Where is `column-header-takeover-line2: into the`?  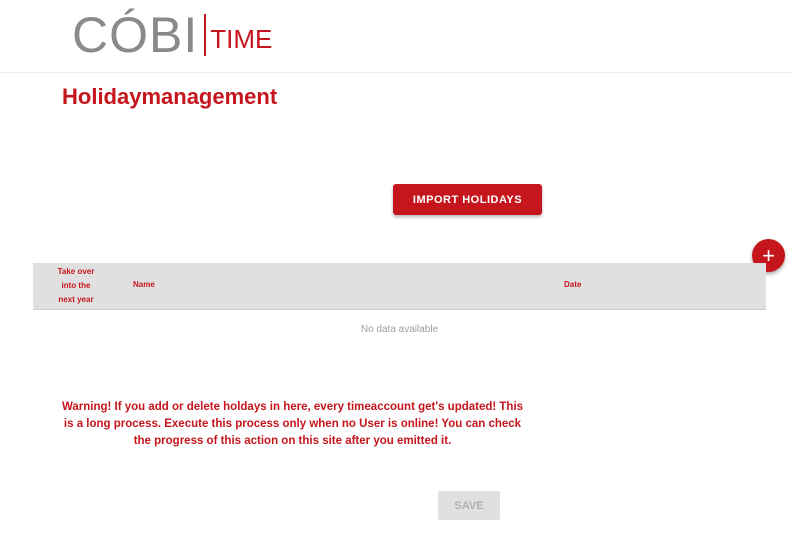
column-header-takeover-line2: into the is located at coordinates (76, 285).